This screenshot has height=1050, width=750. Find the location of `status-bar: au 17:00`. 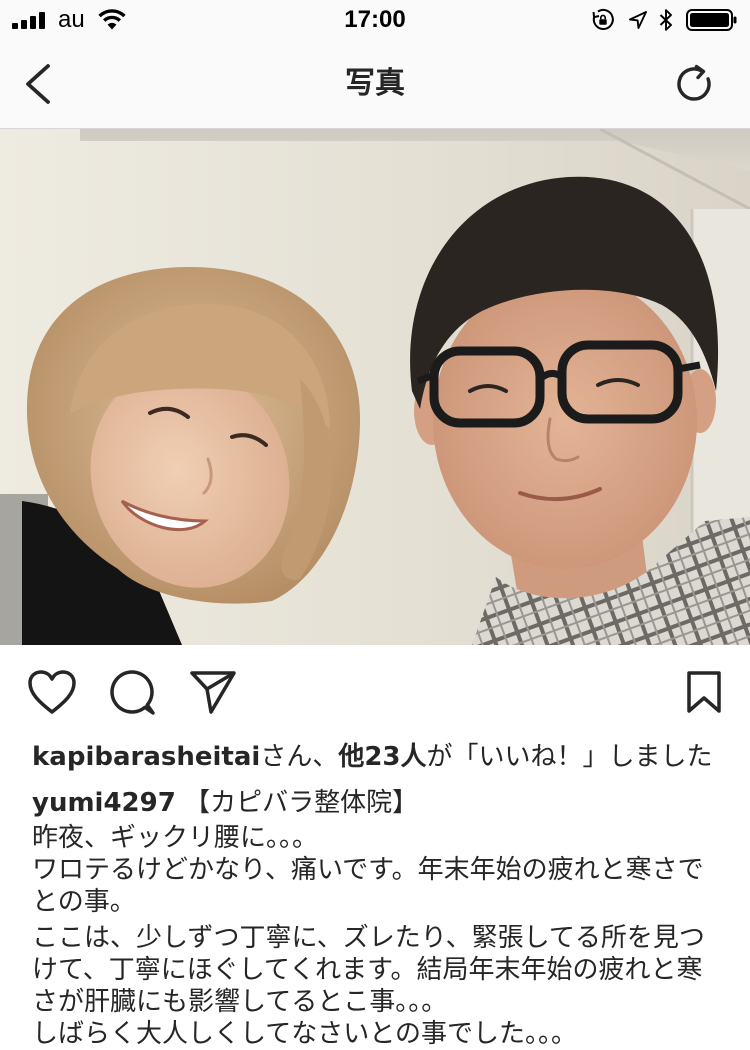

status-bar: au 17:00 is located at coordinates (375, 20).